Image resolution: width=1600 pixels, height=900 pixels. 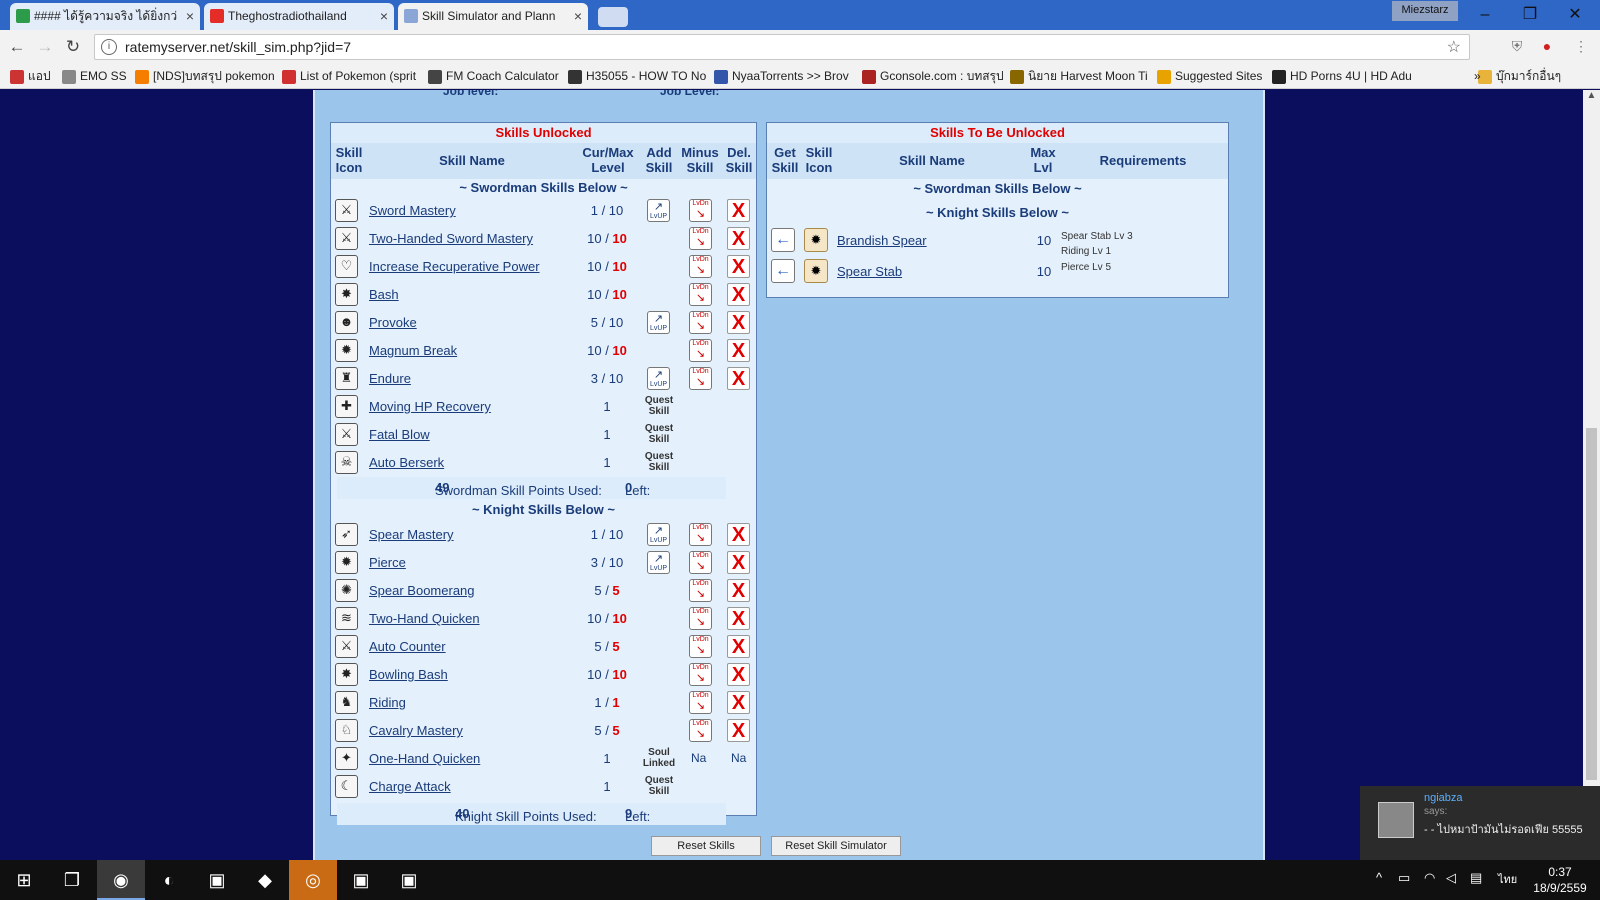 What do you see at coordinates (299, 16) in the screenshot?
I see `browser-tab-2: Theghostradiothailand ×` at bounding box center [299, 16].